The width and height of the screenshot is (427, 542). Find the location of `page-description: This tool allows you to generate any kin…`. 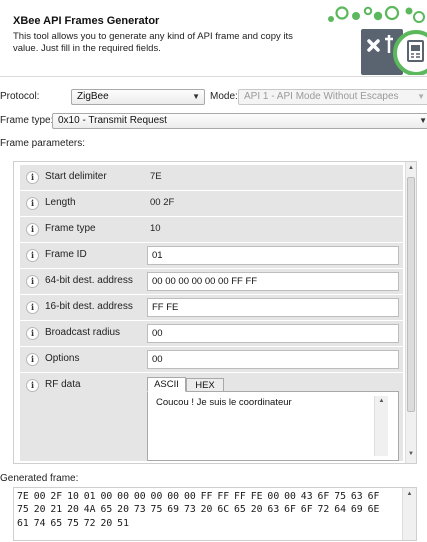

page-description: This tool allows you to generate any kin… is located at coordinates (153, 42).